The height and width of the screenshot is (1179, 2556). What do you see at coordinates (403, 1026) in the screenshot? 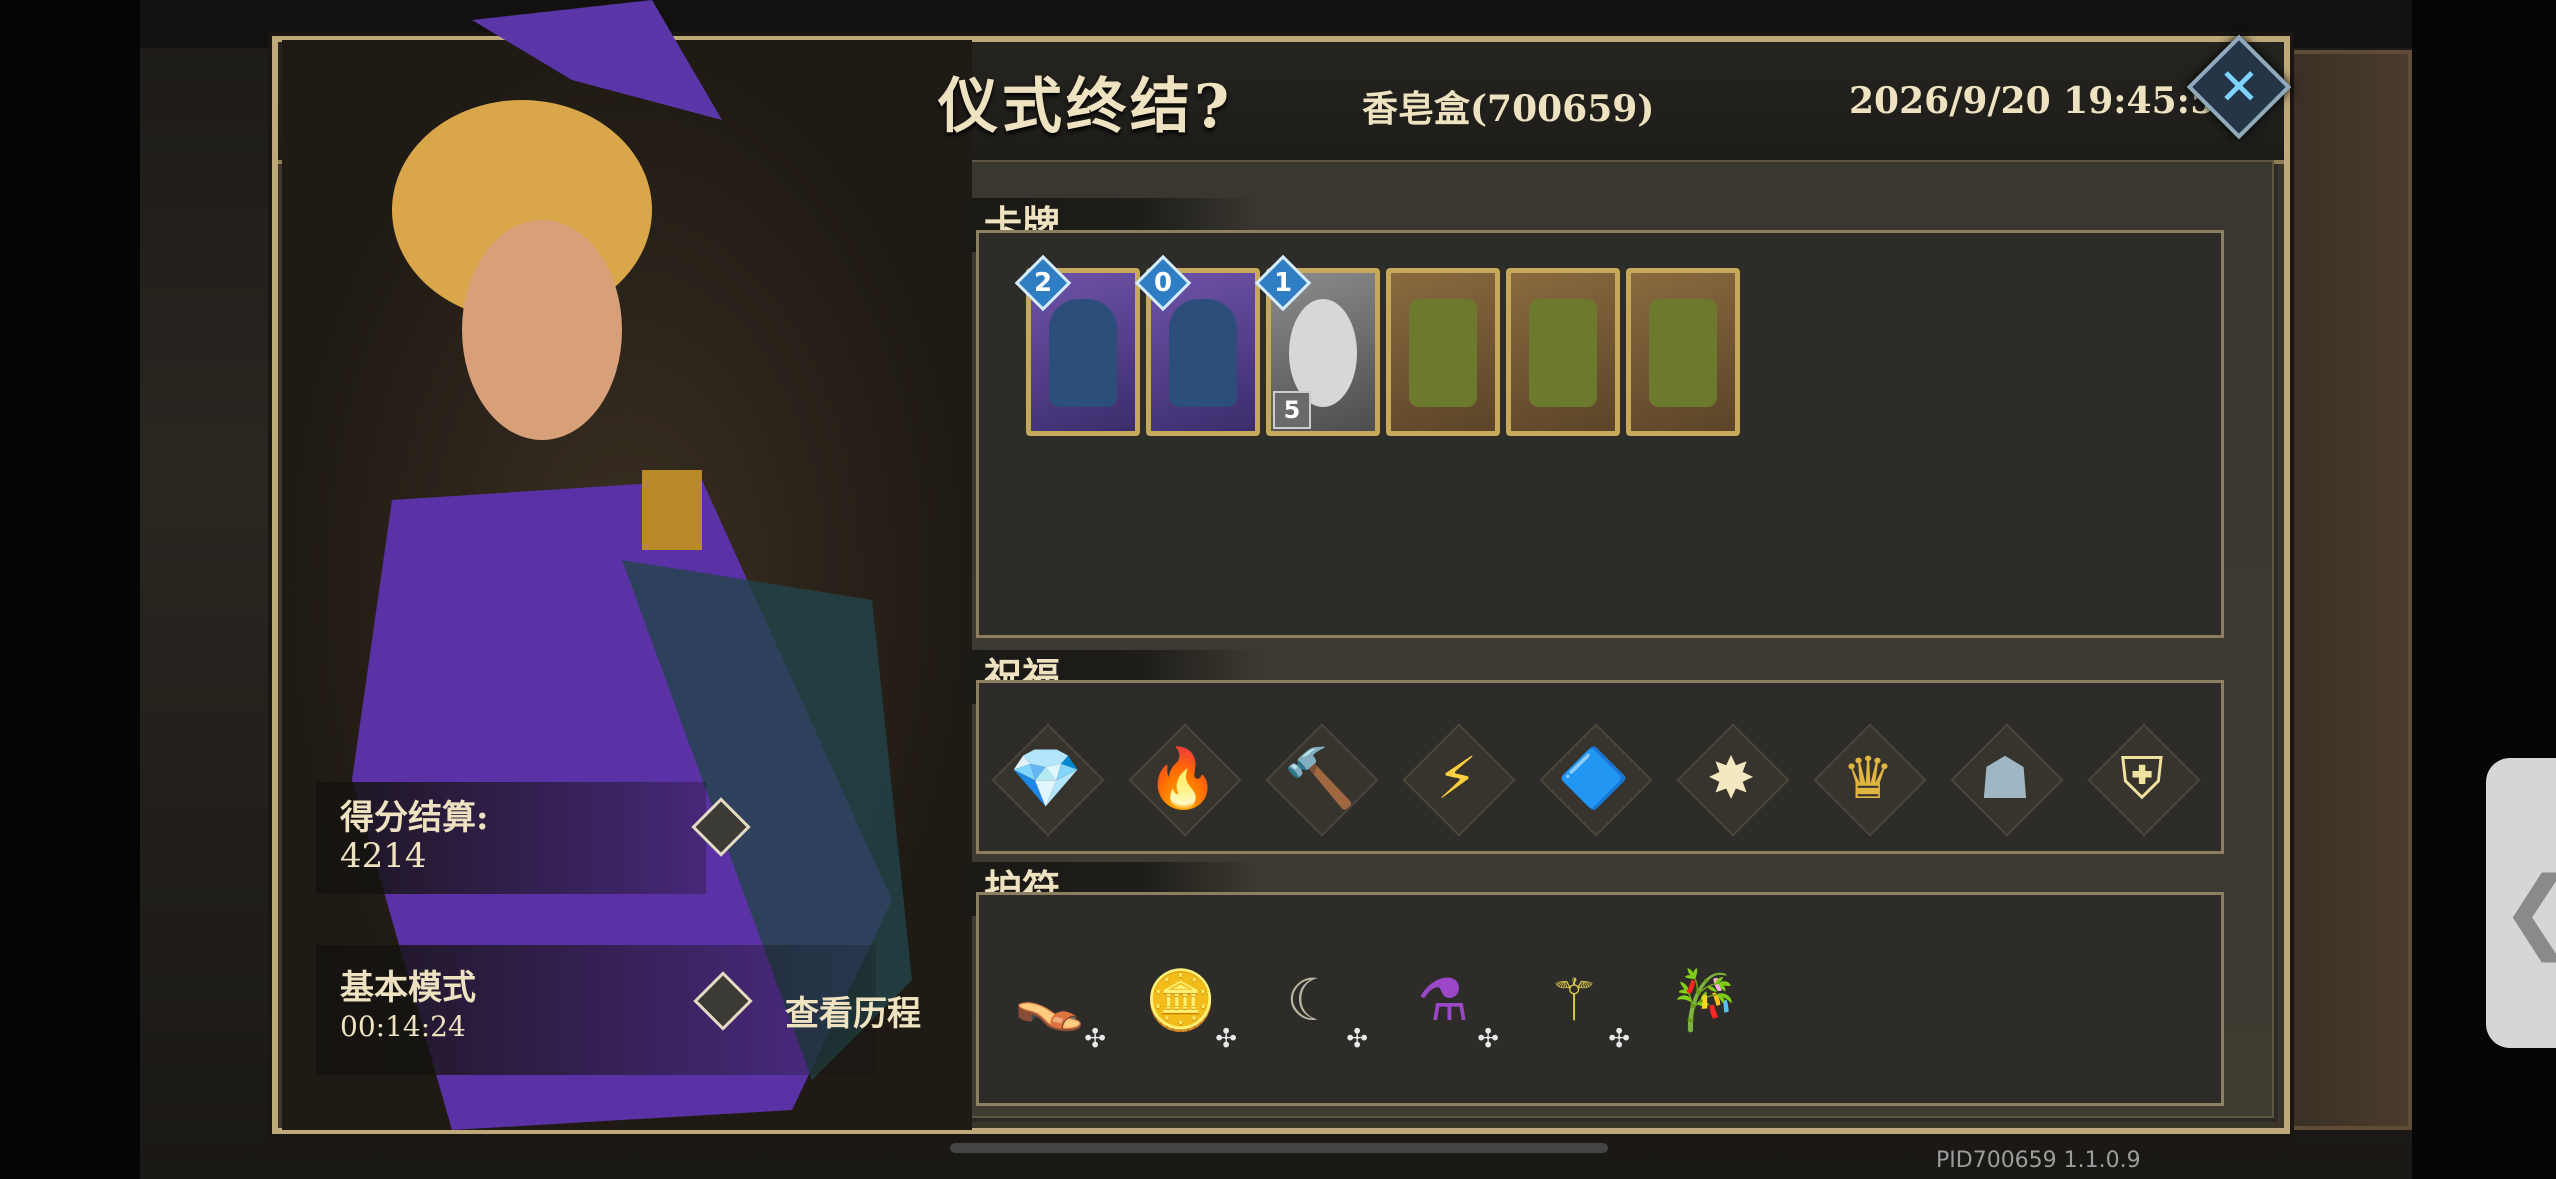
I see `mode-time: 00:14:24` at bounding box center [403, 1026].